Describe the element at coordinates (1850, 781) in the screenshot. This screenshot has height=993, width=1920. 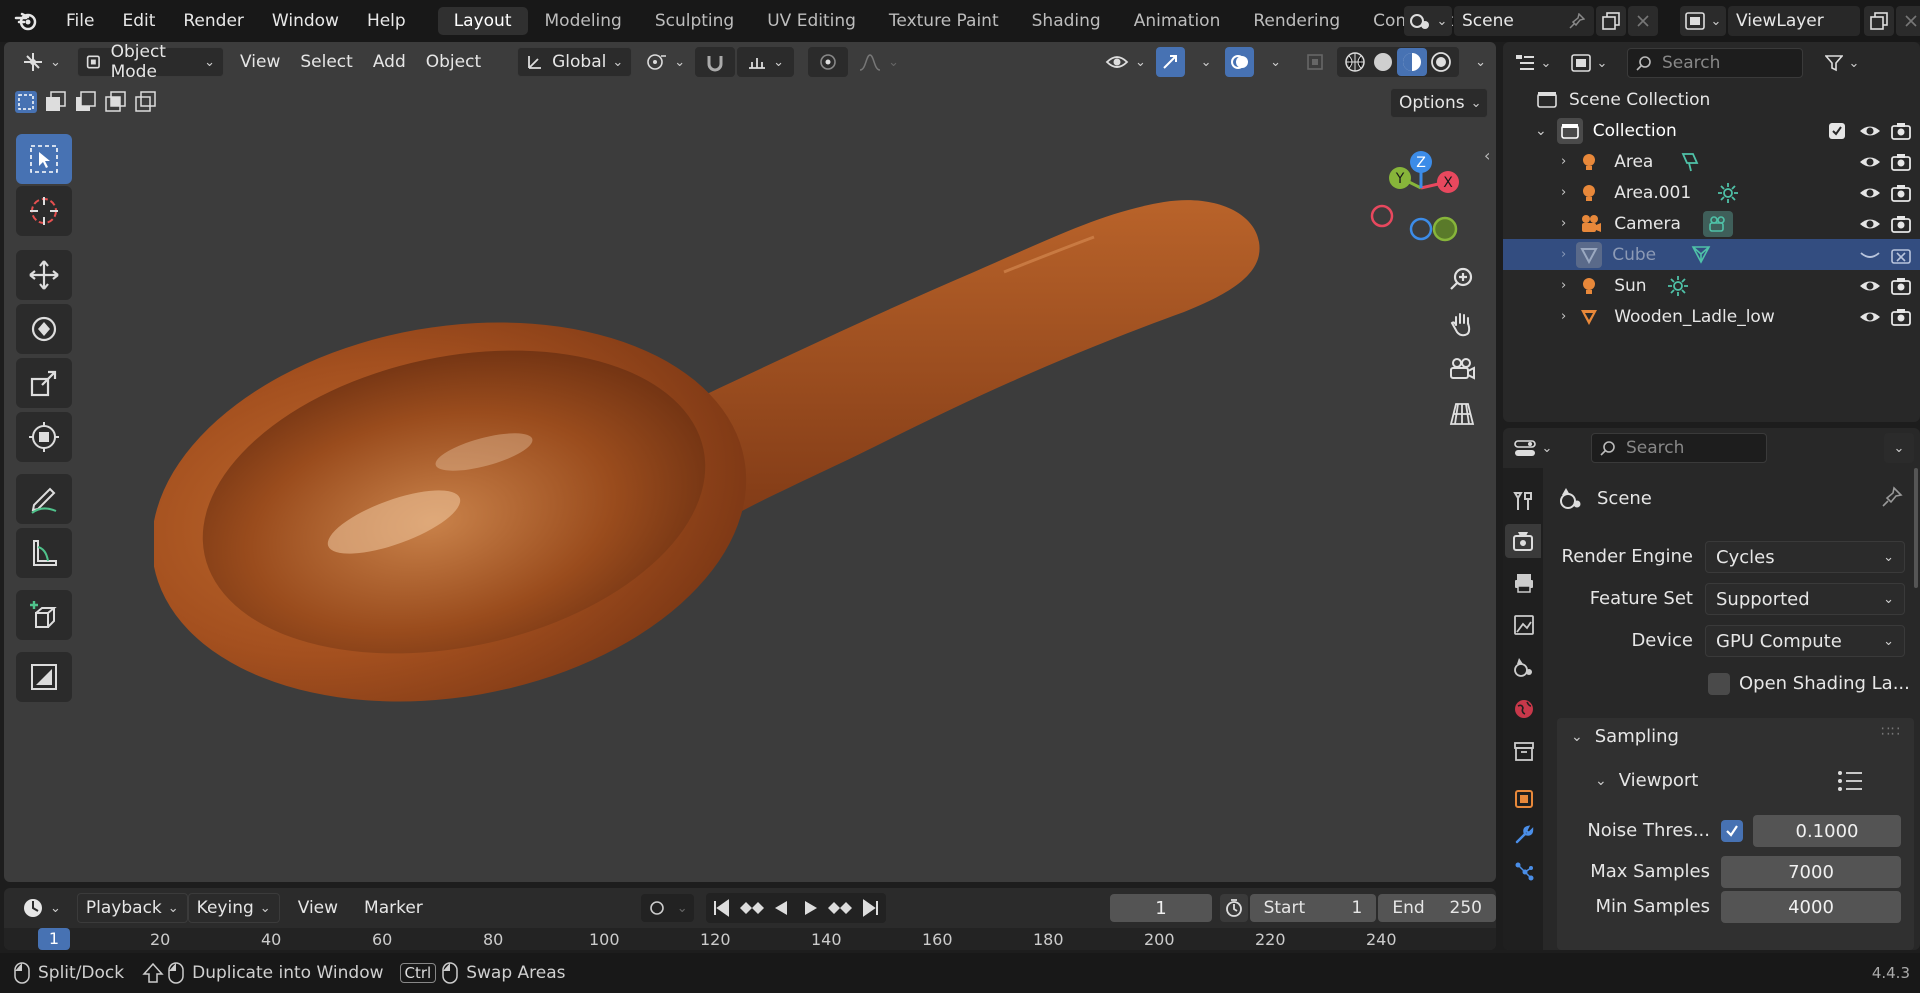
I see `presets-list-icon` at that location.